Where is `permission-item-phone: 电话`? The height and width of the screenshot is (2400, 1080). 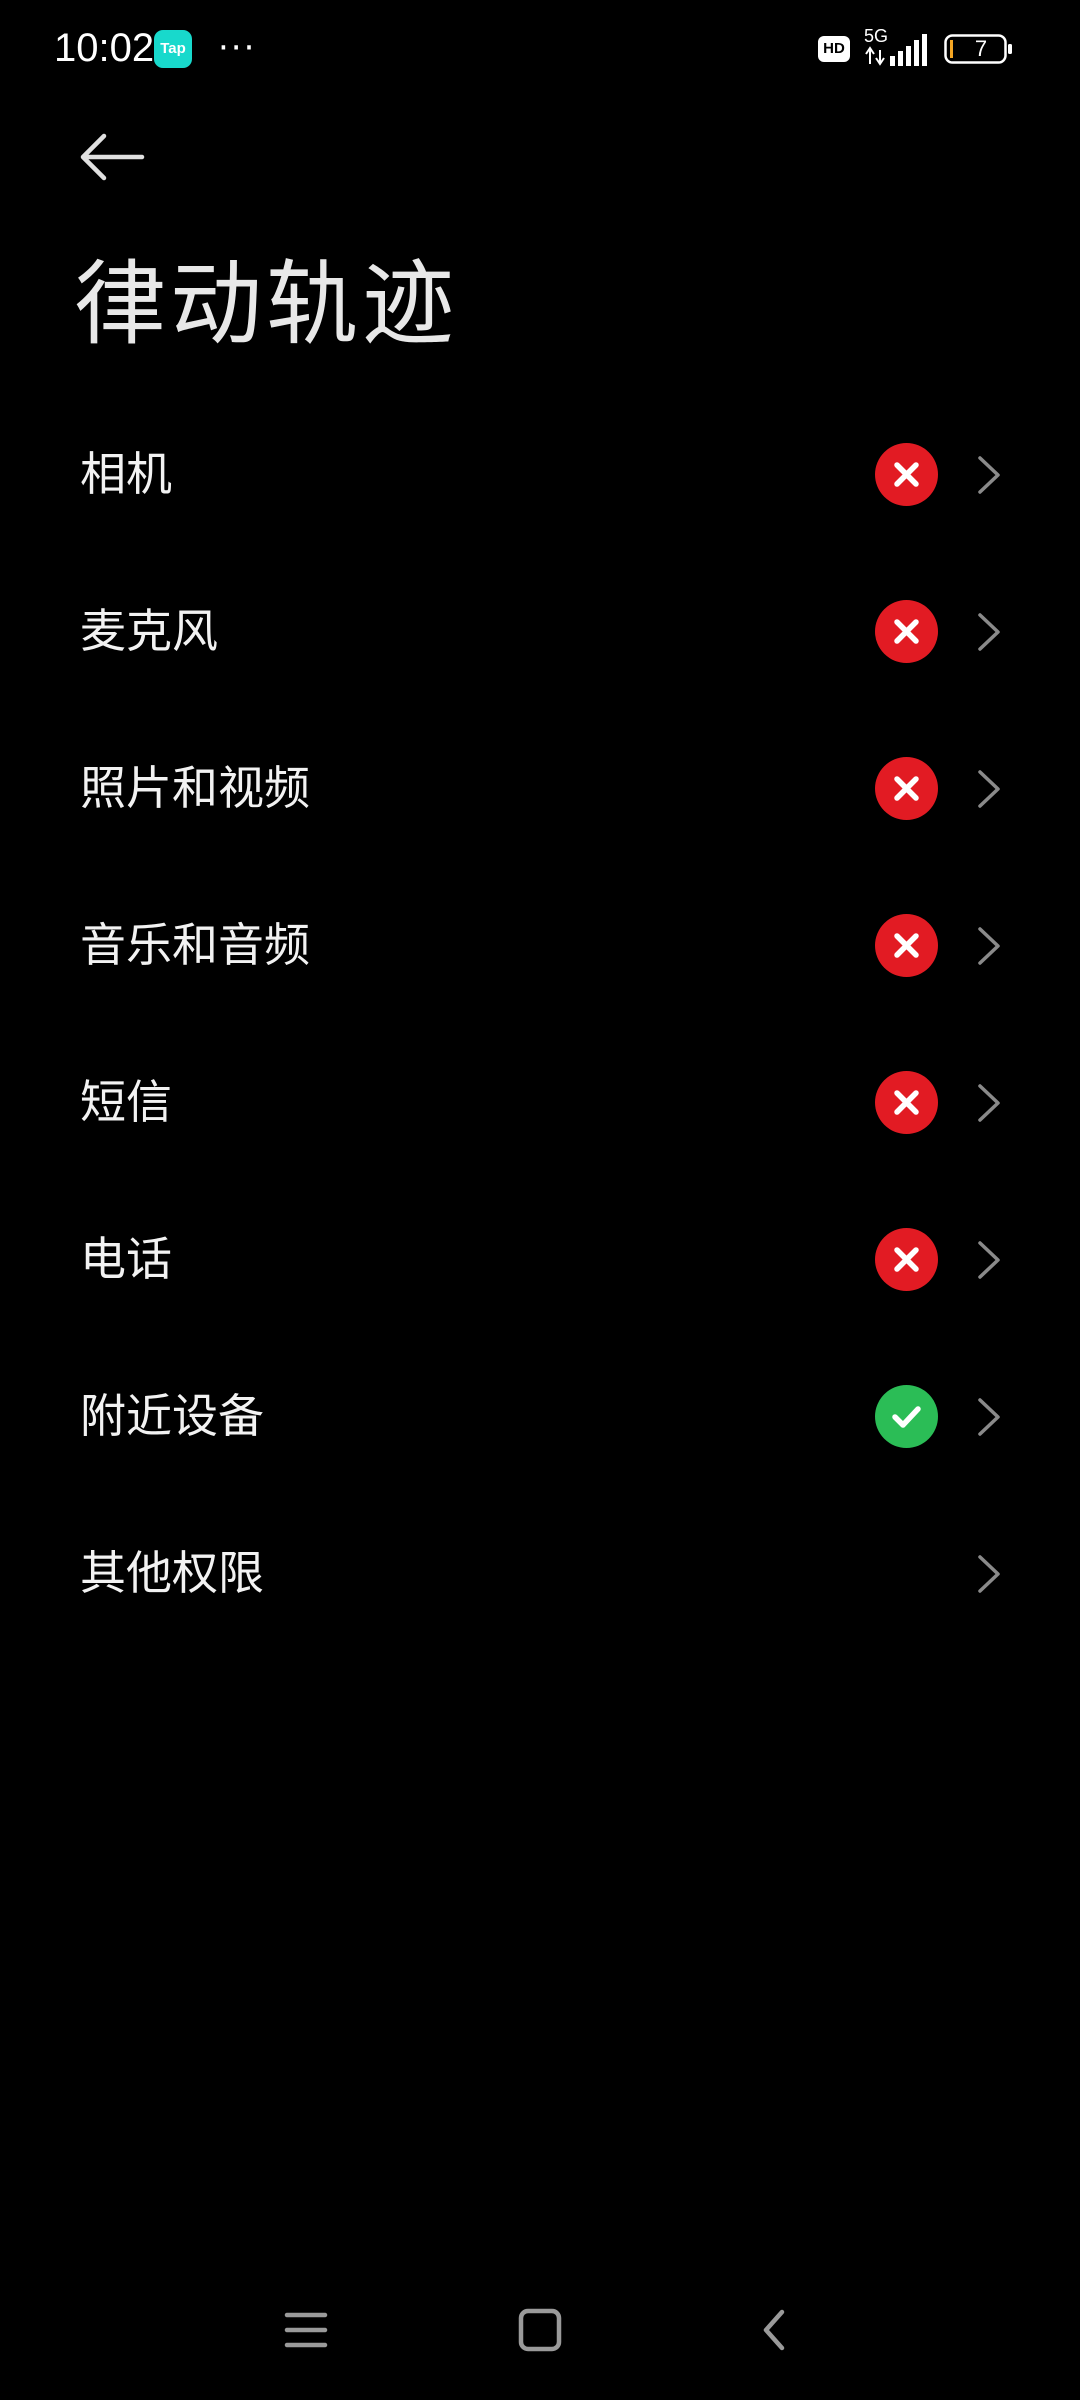 permission-item-phone: 电话 is located at coordinates (540, 1259).